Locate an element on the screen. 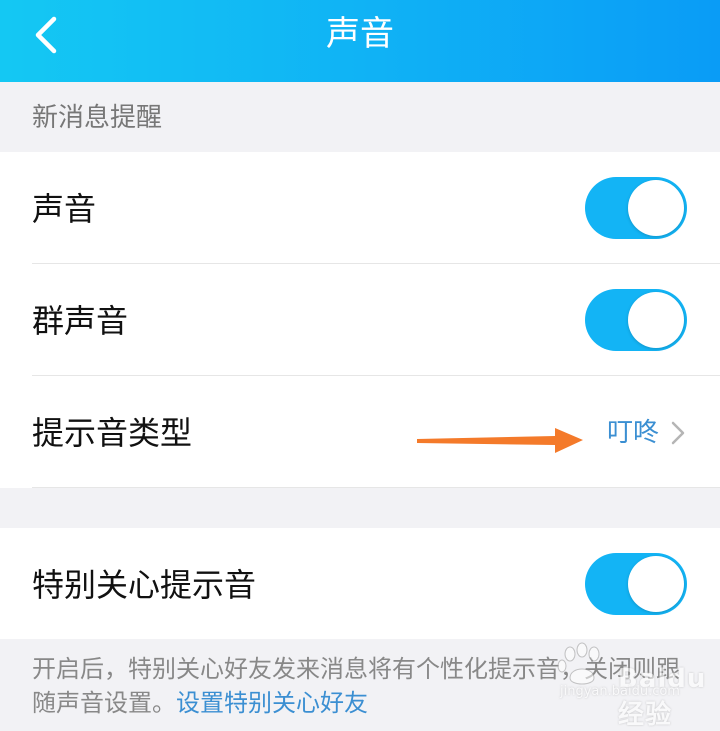 The width and height of the screenshot is (720, 731). chevron-right-icon is located at coordinates (678, 433).